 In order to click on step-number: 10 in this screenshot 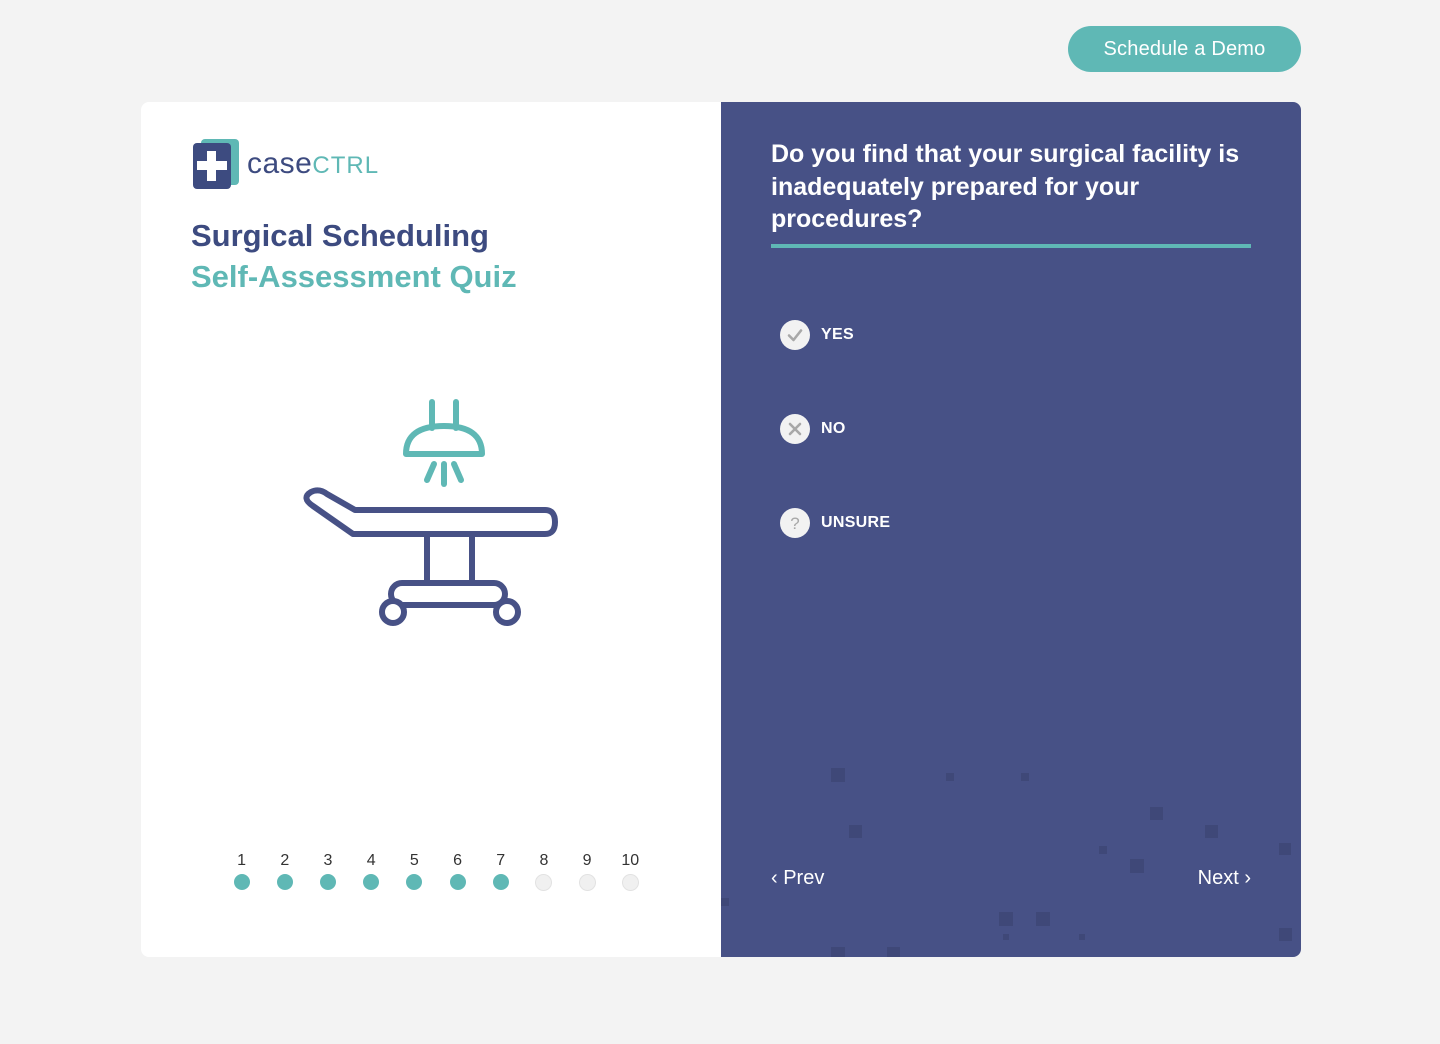, I will do `click(630, 860)`.